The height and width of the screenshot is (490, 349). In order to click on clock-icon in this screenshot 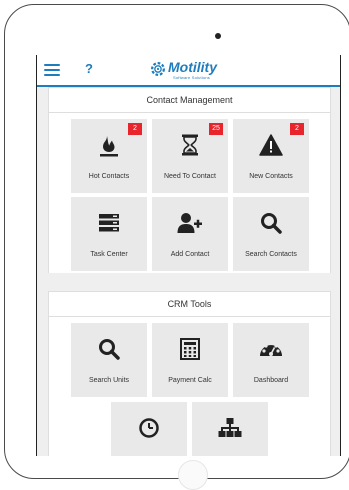, I will do `click(149, 428)`.